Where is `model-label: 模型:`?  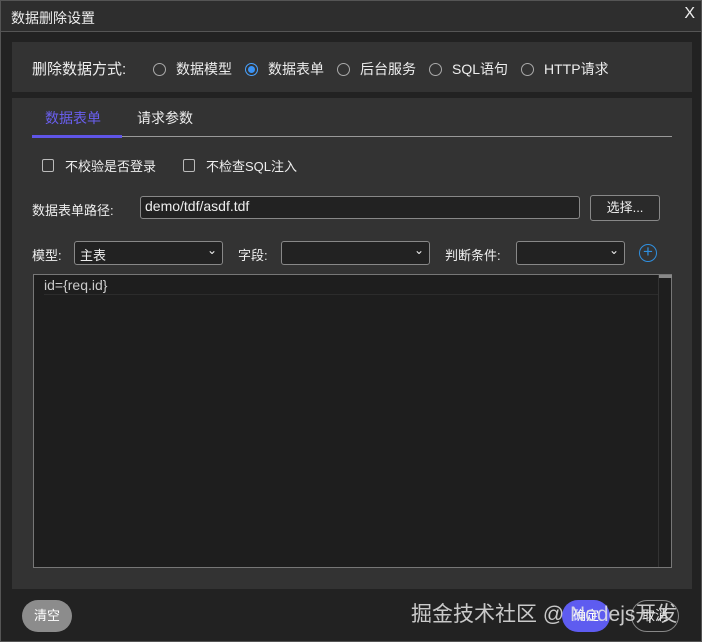
model-label: 模型: is located at coordinates (47, 255).